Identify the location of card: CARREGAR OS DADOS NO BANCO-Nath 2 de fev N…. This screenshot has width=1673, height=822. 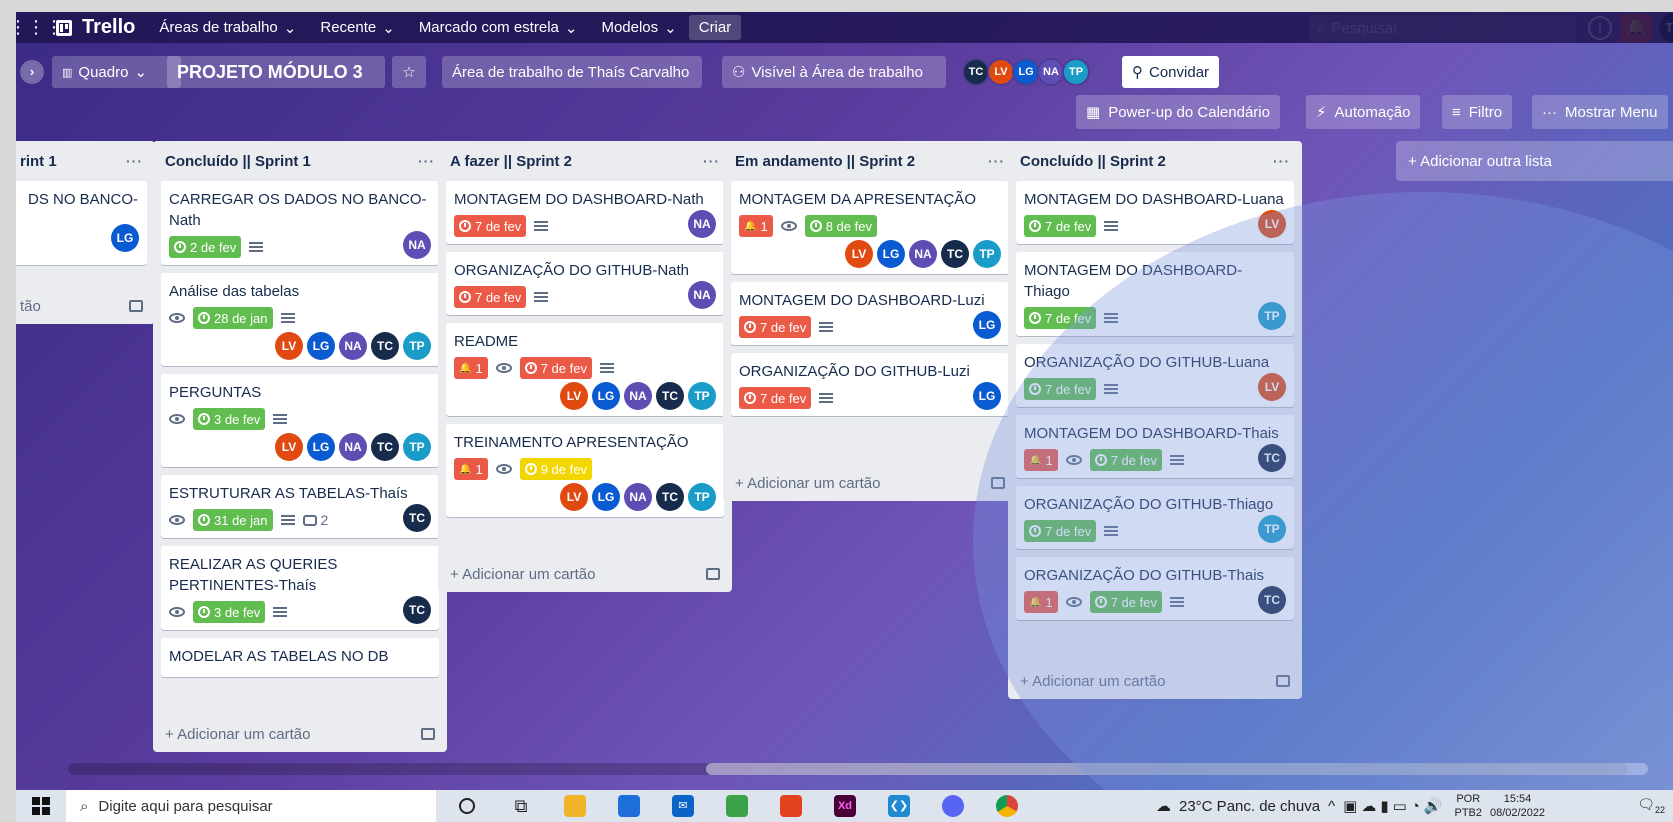
(300, 223).